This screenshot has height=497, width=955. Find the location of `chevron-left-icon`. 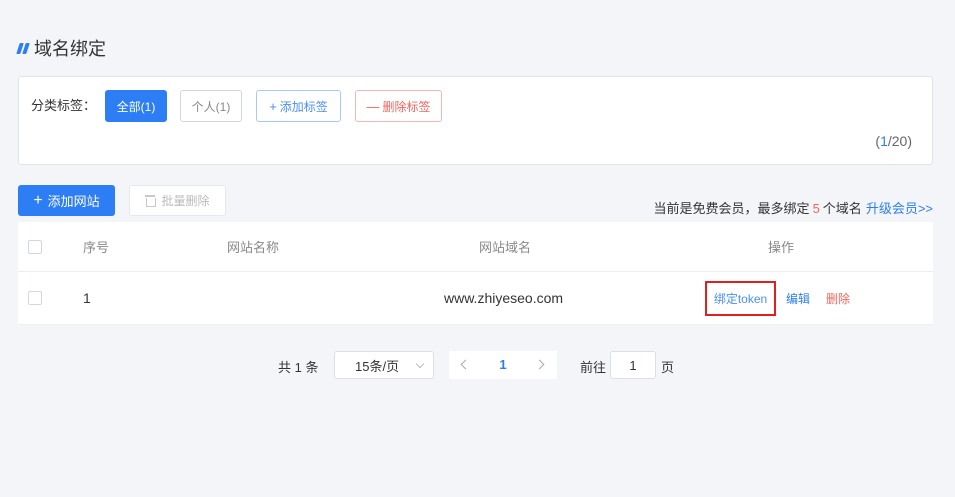

chevron-left-icon is located at coordinates (465, 364).